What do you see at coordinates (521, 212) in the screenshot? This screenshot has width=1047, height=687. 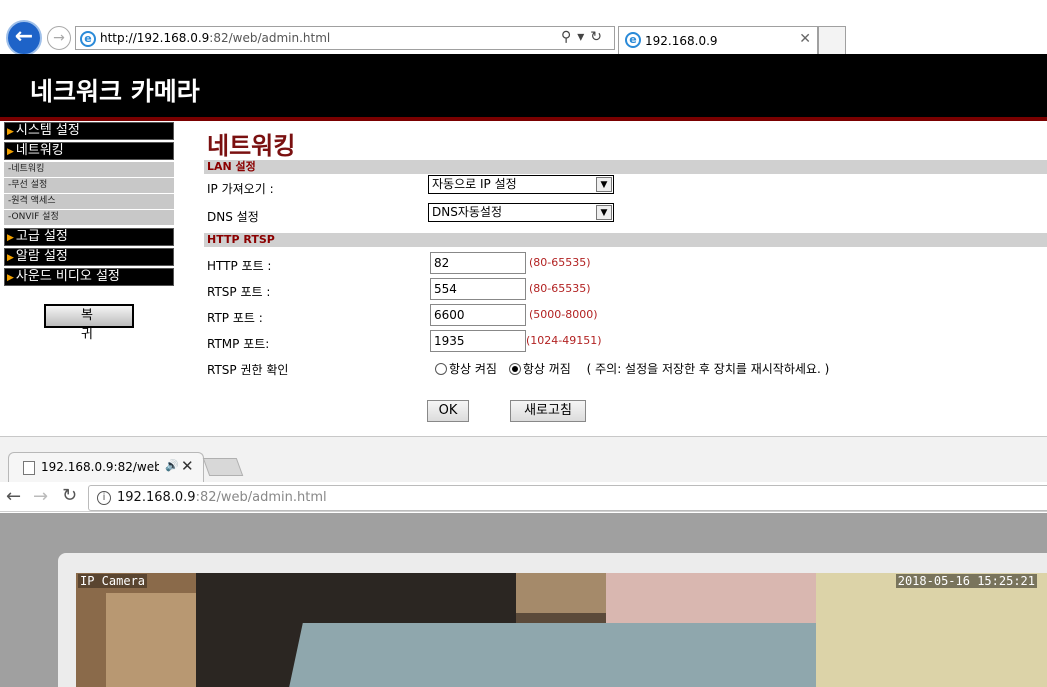 I see `dns-select: DNS자동설정 ▼` at bounding box center [521, 212].